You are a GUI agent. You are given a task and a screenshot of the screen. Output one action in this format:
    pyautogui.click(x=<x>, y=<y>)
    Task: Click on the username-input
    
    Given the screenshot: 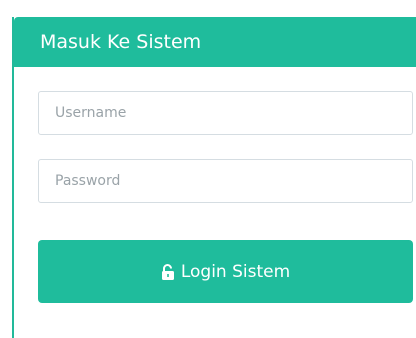 What is the action you would take?
    pyautogui.click(x=225, y=113)
    